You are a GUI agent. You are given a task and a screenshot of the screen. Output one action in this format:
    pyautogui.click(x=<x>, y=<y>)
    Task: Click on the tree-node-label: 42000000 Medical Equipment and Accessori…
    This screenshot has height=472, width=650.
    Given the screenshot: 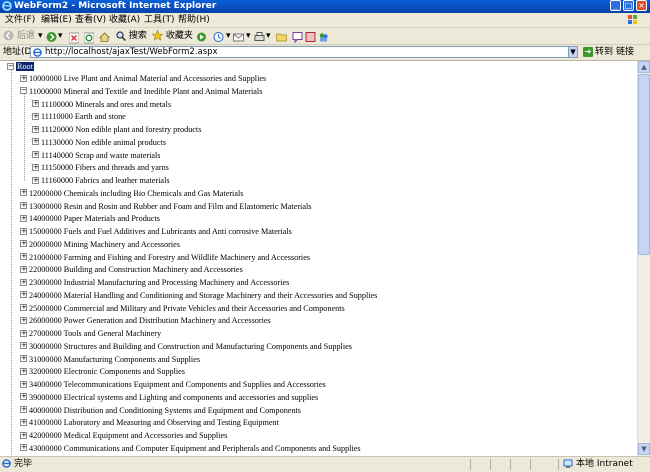 What is the action you would take?
    pyautogui.click(x=128, y=435)
    